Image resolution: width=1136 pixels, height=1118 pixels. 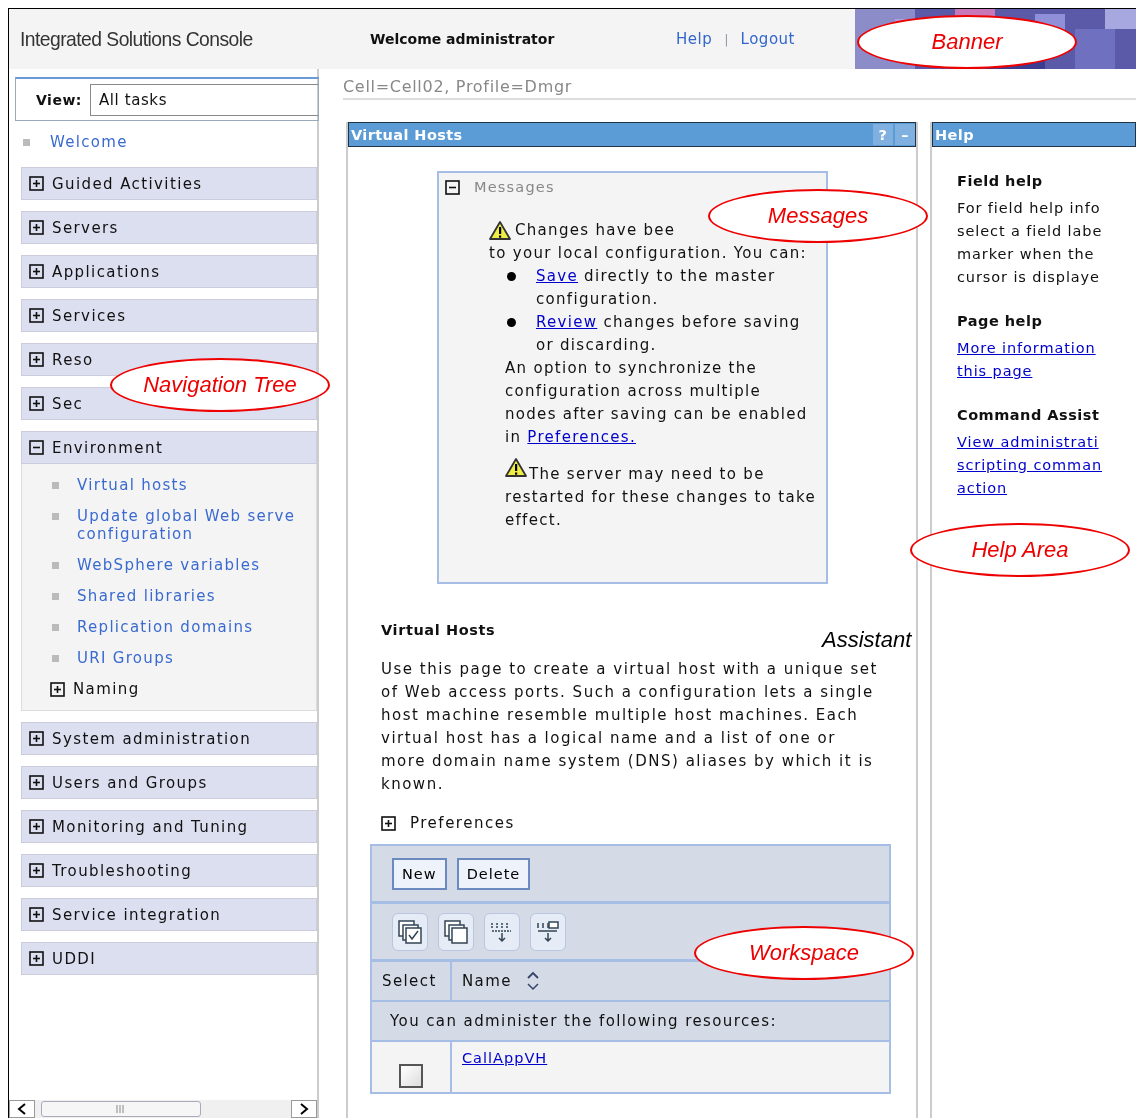 What do you see at coordinates (407, 134) in the screenshot?
I see `panel-title: Virtual Hosts` at bounding box center [407, 134].